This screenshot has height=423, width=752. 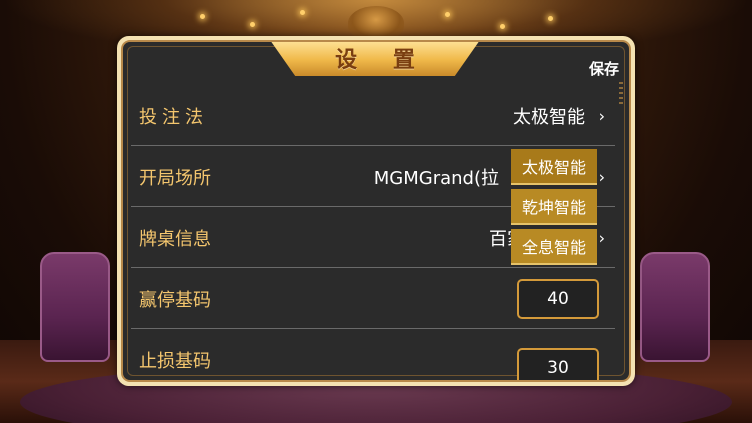 I want to click on chair-right, so click(x=675, y=307).